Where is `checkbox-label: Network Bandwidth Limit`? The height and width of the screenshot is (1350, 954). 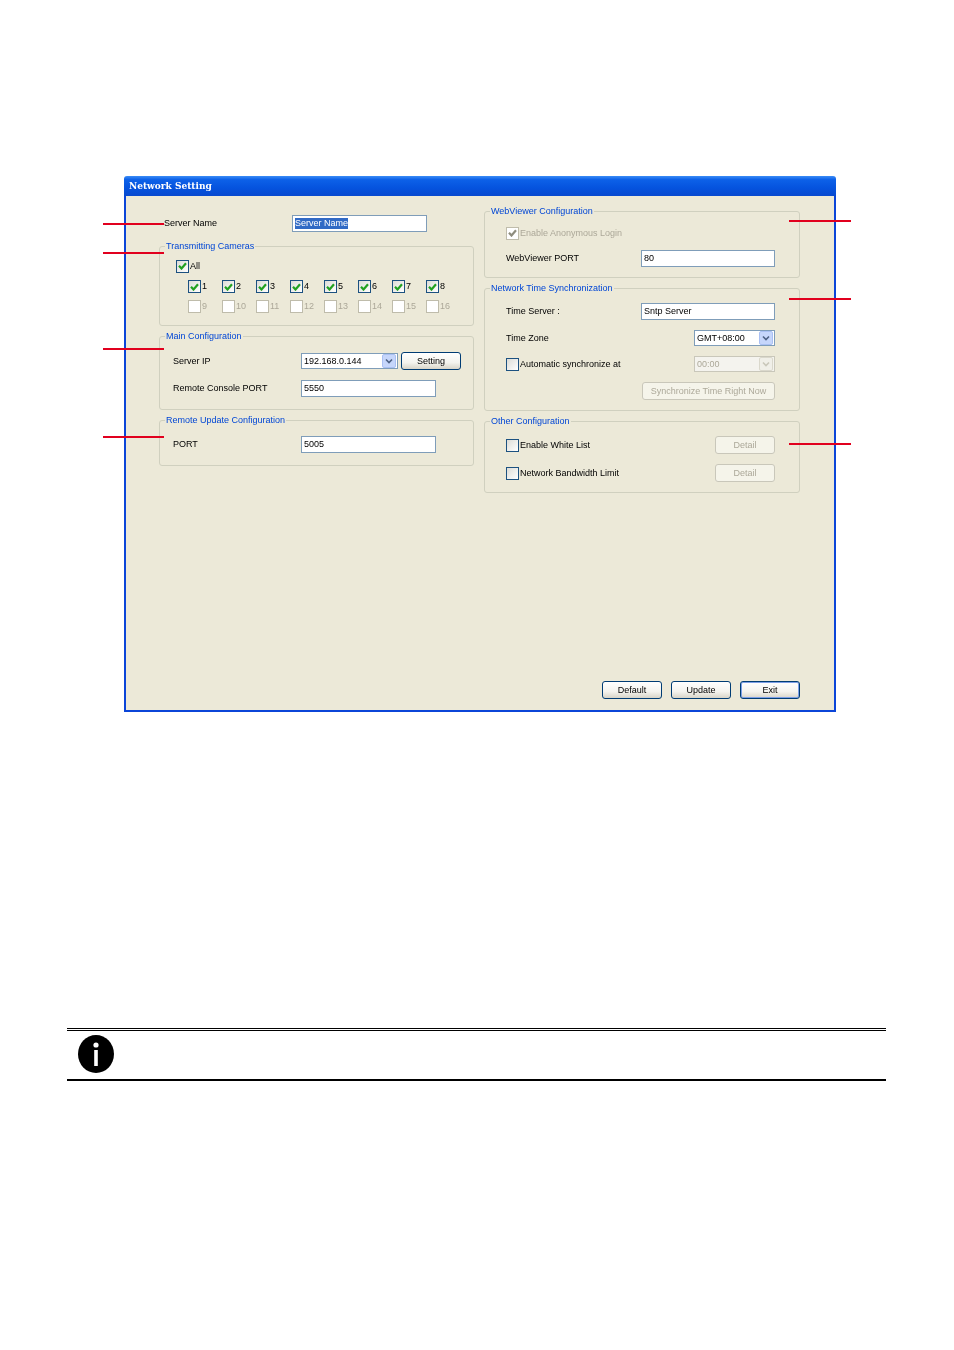
checkbox-label: Network Bandwidth Limit is located at coordinates (569, 473).